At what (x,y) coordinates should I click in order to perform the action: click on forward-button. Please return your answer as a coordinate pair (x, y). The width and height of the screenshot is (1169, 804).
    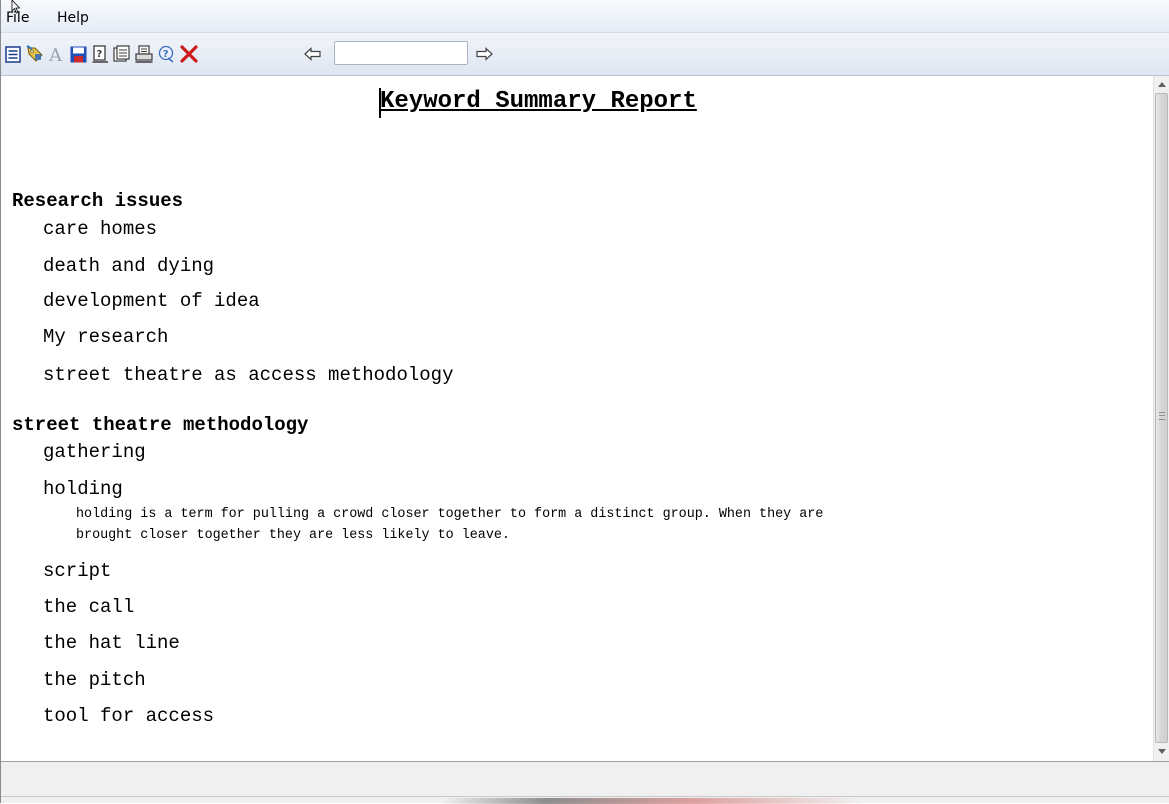
    Looking at the image, I should click on (484, 54).